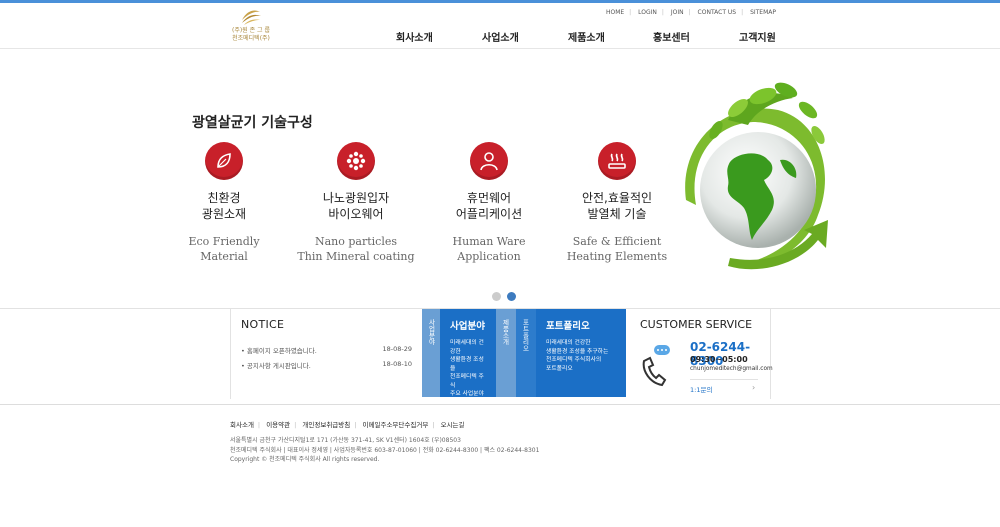  I want to click on cs-hours: 09:30~05:00, so click(719, 359).